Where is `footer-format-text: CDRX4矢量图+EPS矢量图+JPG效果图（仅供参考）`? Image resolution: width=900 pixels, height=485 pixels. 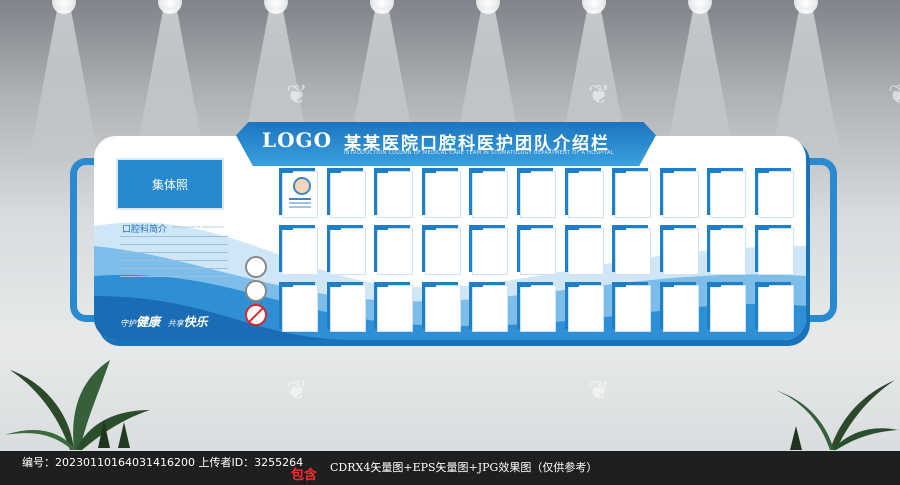
footer-format-text: CDRX4矢量图+EPS矢量图+JPG效果图（仅供参考） is located at coordinates (464, 467).